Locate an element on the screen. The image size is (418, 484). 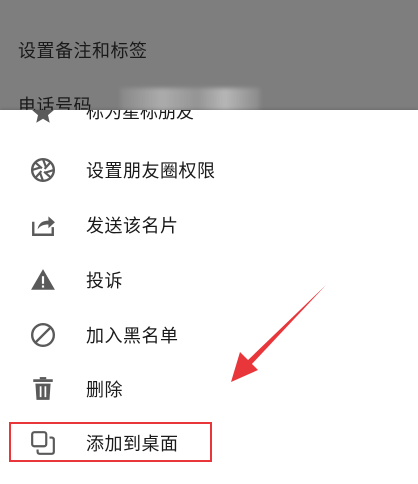
menu-item-label: 加入黑名单 is located at coordinates (132, 336).